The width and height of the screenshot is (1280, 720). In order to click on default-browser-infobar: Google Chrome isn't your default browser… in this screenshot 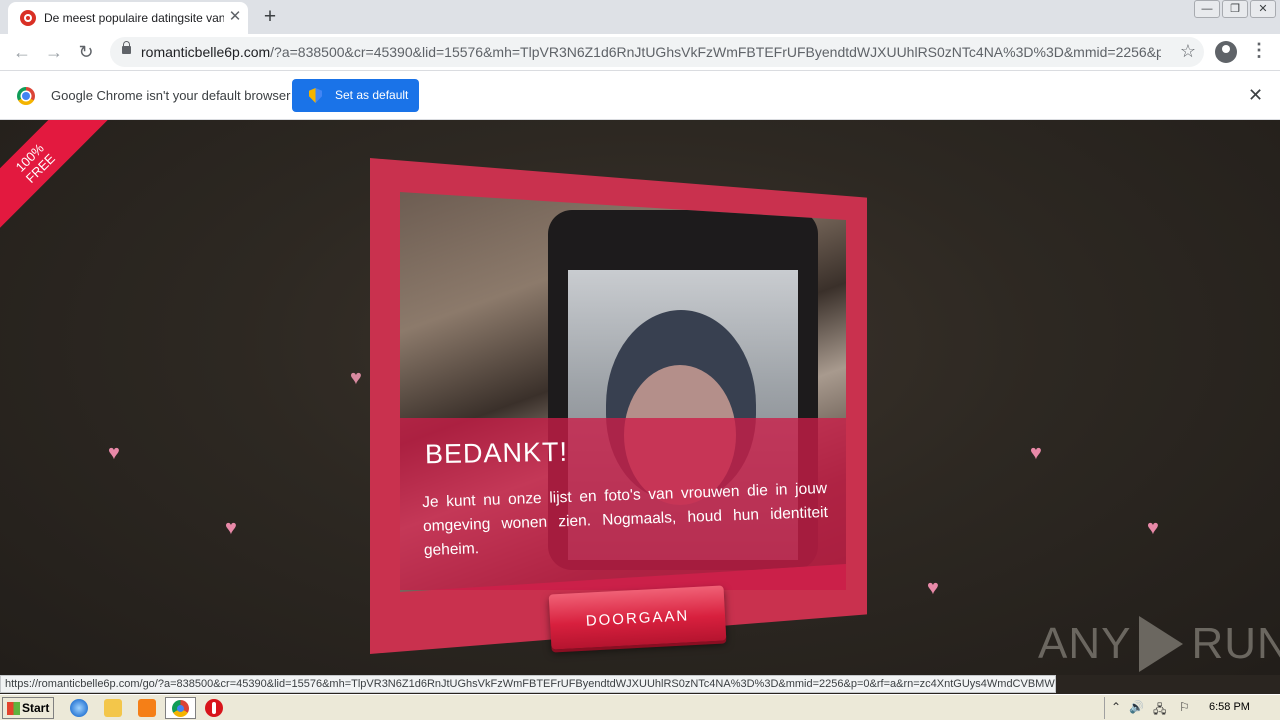, I will do `click(640, 95)`.